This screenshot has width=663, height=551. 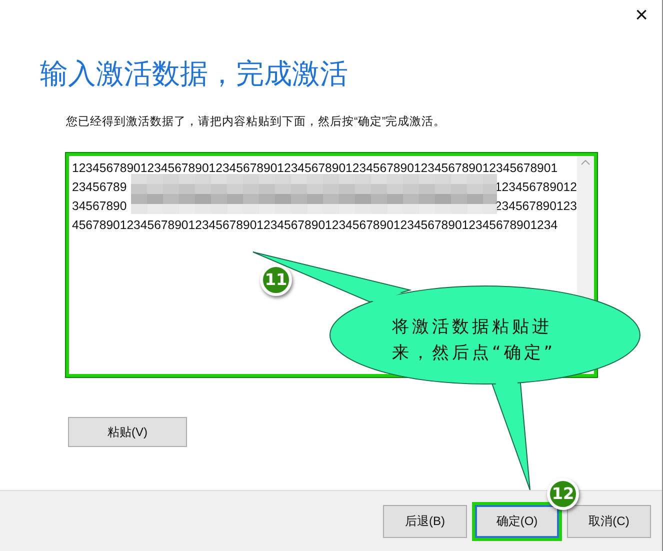 What do you see at coordinates (425, 521) in the screenshot?
I see `dialog-button: 后退(B)` at bounding box center [425, 521].